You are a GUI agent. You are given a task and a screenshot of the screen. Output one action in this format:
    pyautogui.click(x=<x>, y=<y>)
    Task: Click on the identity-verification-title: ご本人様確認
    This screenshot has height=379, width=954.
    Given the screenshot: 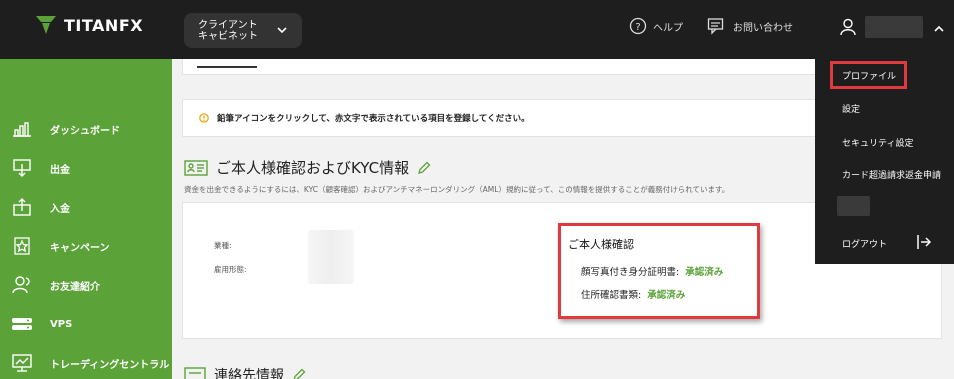 What is the action you would take?
    pyautogui.click(x=601, y=244)
    